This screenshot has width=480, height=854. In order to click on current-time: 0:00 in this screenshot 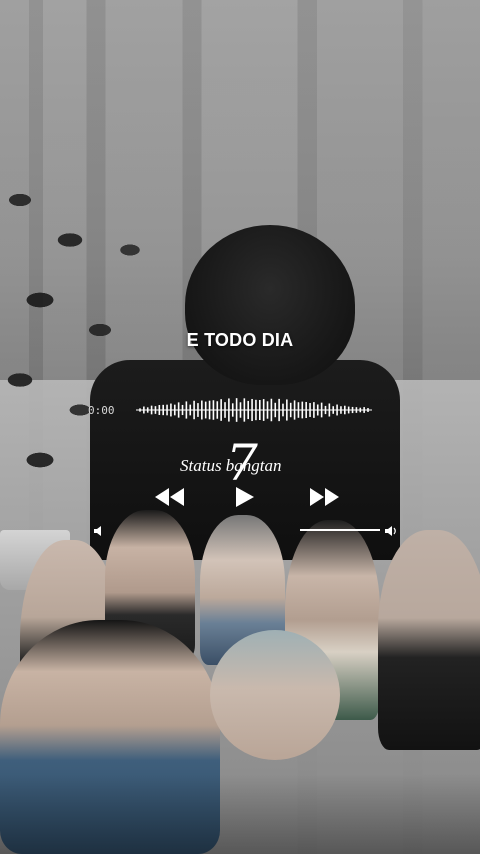, I will do `click(101, 410)`.